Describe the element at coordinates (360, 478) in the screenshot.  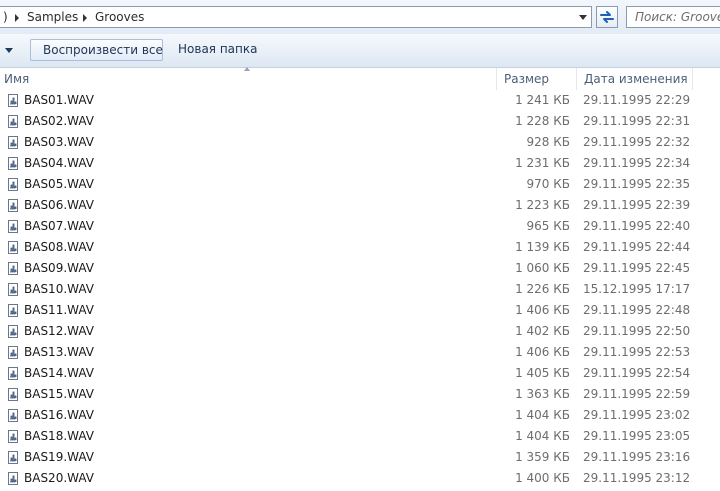
I see `file-row: BAS20.WAV 1 400 КБ 29.11.1995 23:12` at that location.